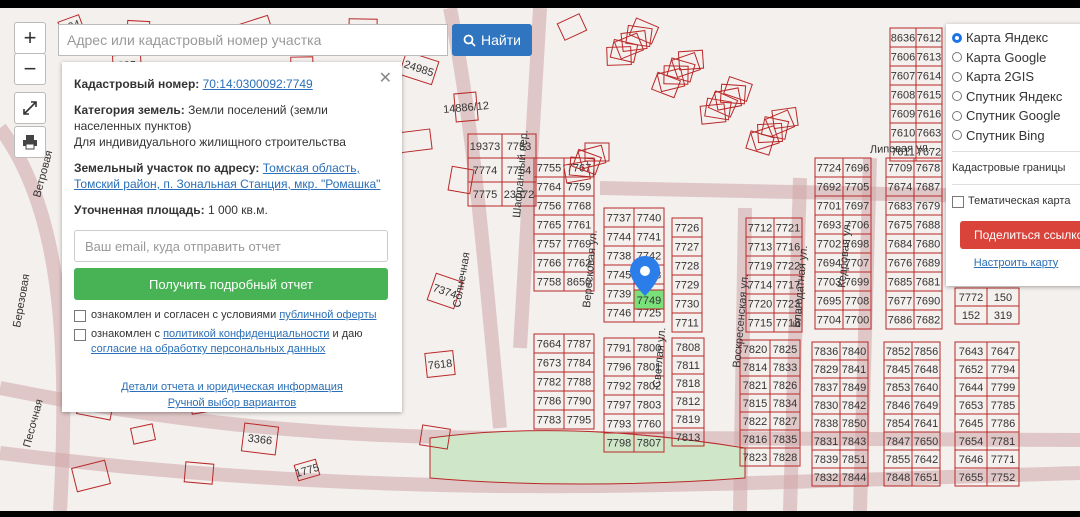  I want to click on parcel-number: 7843, so click(854, 442).